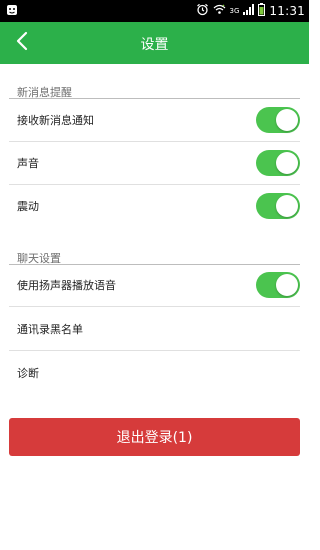  Describe the element at coordinates (154, 11) in the screenshot. I see `status-bar: 3G 11:31` at that location.